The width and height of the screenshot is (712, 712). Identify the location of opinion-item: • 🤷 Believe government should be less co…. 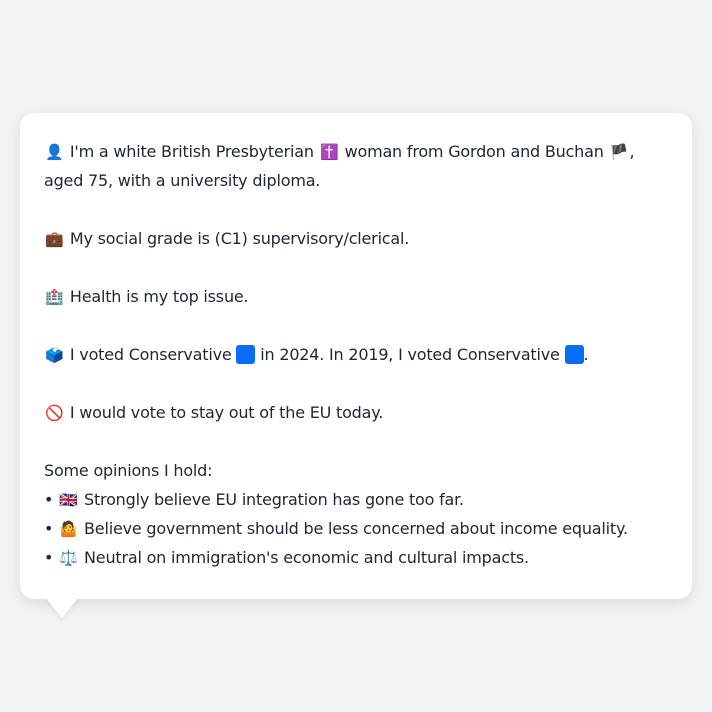
(356, 528).